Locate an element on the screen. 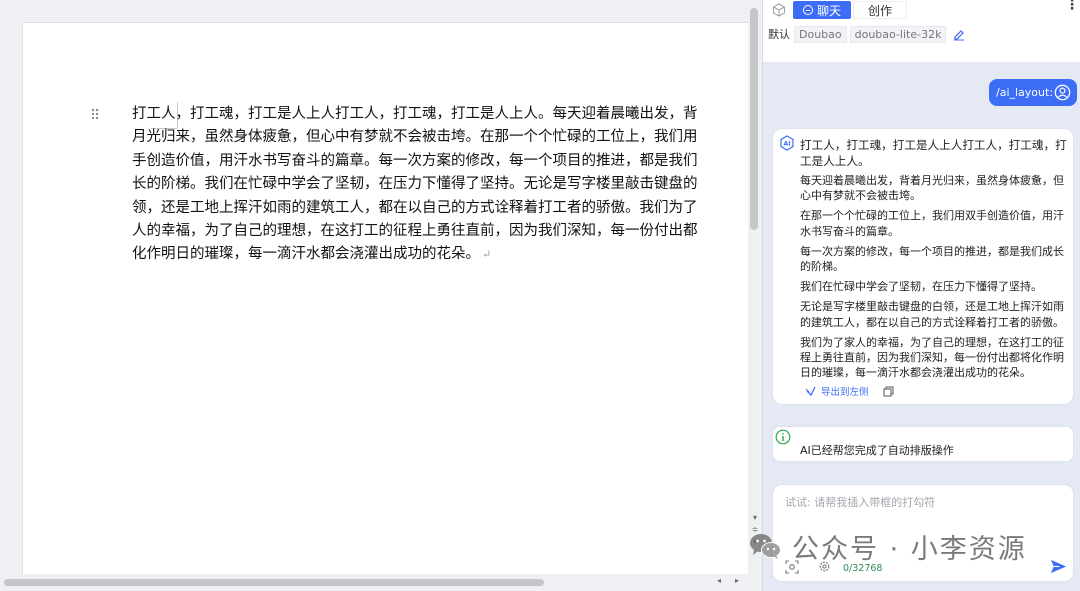 This screenshot has height=591, width=1080. document-line: 领，还是工地上挥汗如雨的建筑工人，都在以自己的方式诠释着打工者的骄傲。我们为了 is located at coordinates (415, 207).